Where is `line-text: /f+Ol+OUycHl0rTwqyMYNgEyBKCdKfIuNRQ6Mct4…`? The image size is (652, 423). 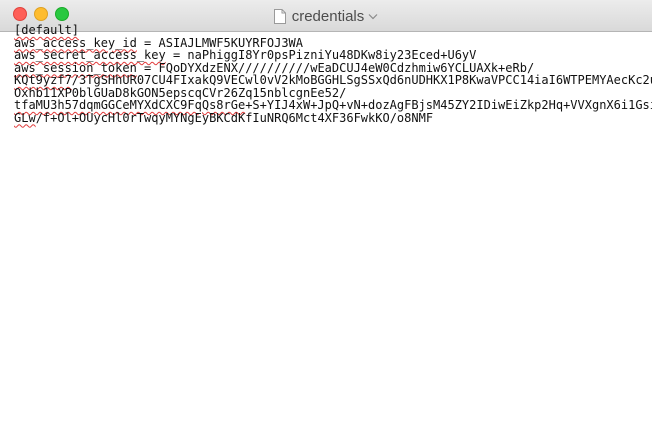 line-text: /f+Ol+OUycHl0rTwqyMYNgEyBKCdKfIuNRQ6Mct4… is located at coordinates (234, 117).